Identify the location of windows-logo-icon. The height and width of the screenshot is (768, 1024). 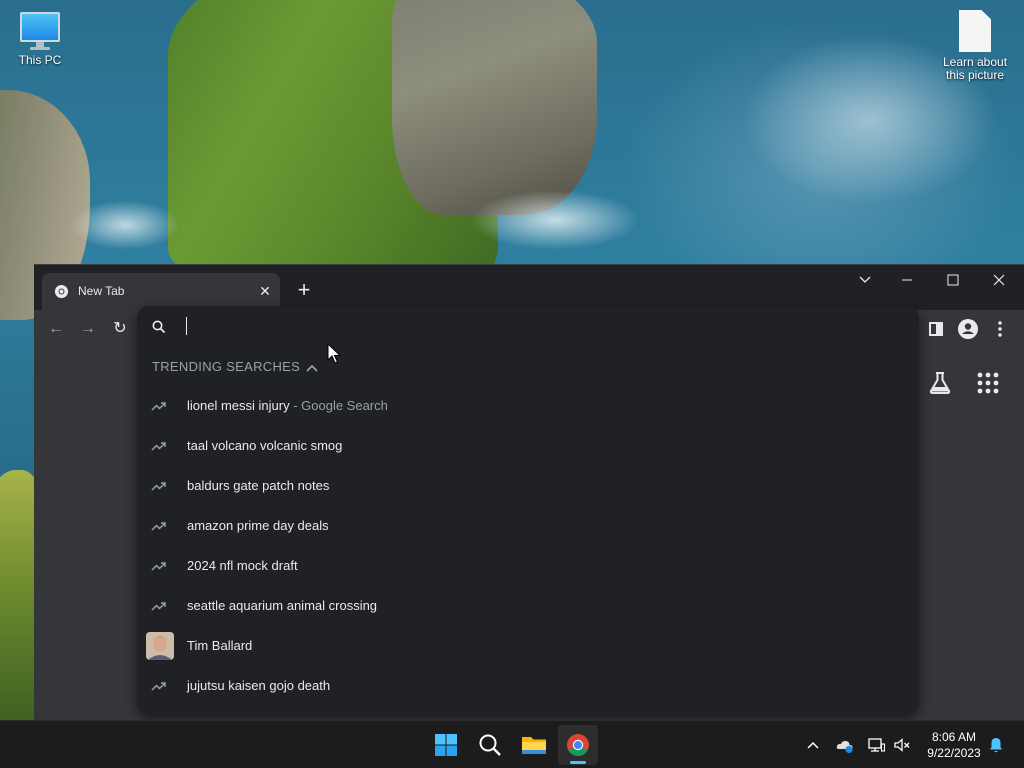
(446, 745).